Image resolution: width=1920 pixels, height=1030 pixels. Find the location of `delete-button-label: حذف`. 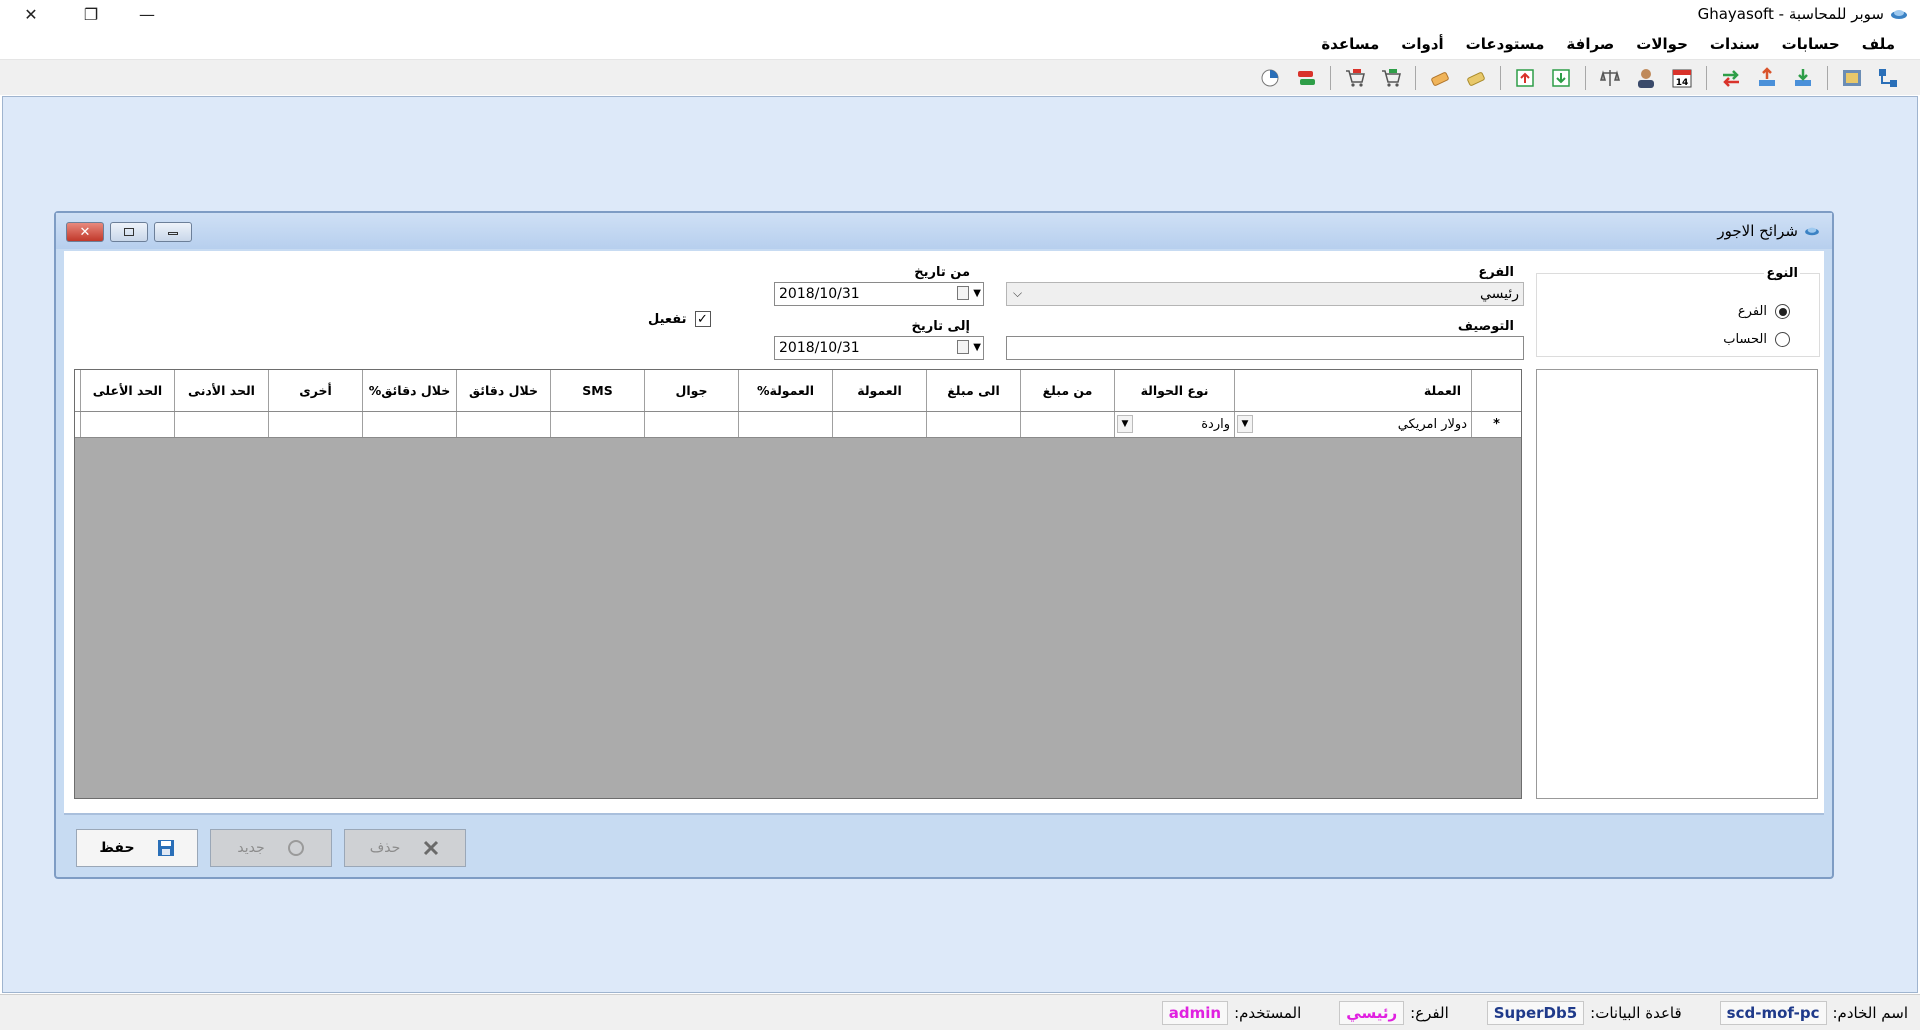

delete-button-label: حذف is located at coordinates (385, 848).